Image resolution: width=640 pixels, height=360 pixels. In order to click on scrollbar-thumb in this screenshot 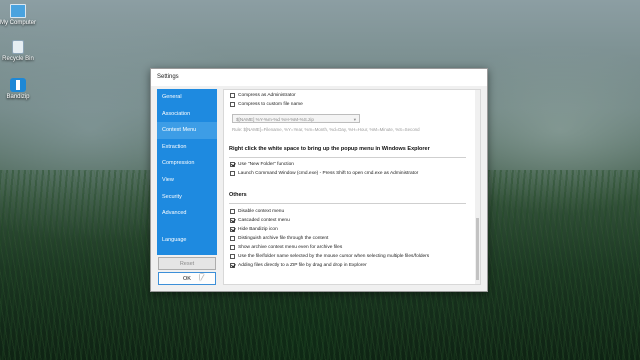, I will do `click(477, 249)`.